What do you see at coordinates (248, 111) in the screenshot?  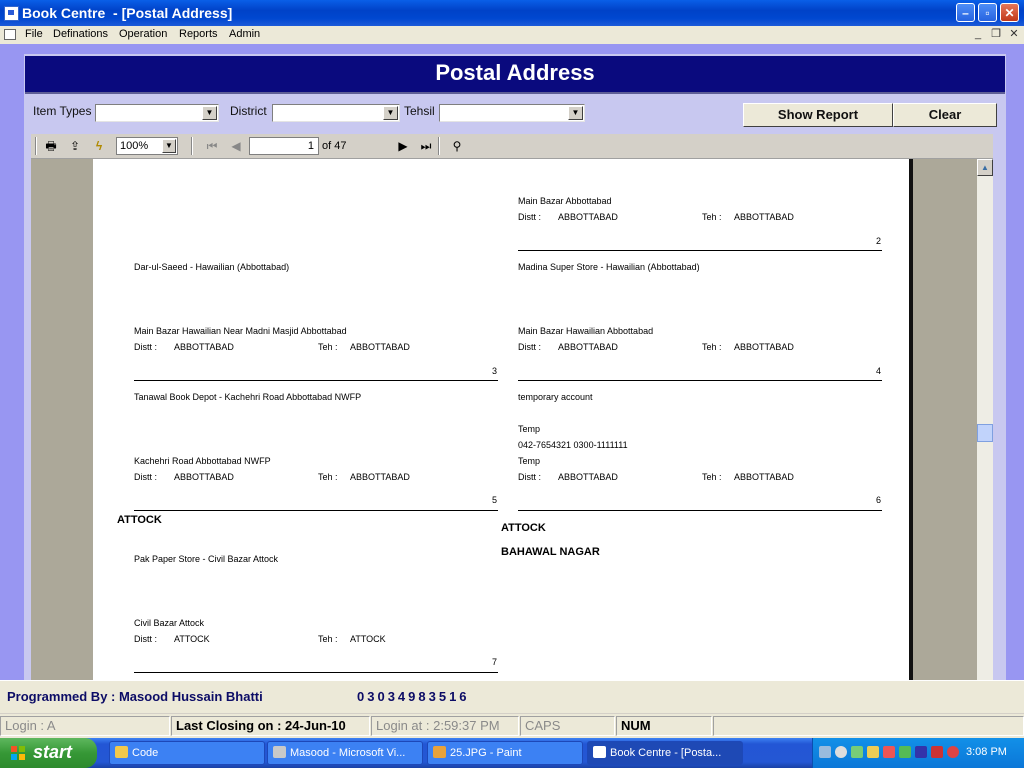 I see `district-label: District` at bounding box center [248, 111].